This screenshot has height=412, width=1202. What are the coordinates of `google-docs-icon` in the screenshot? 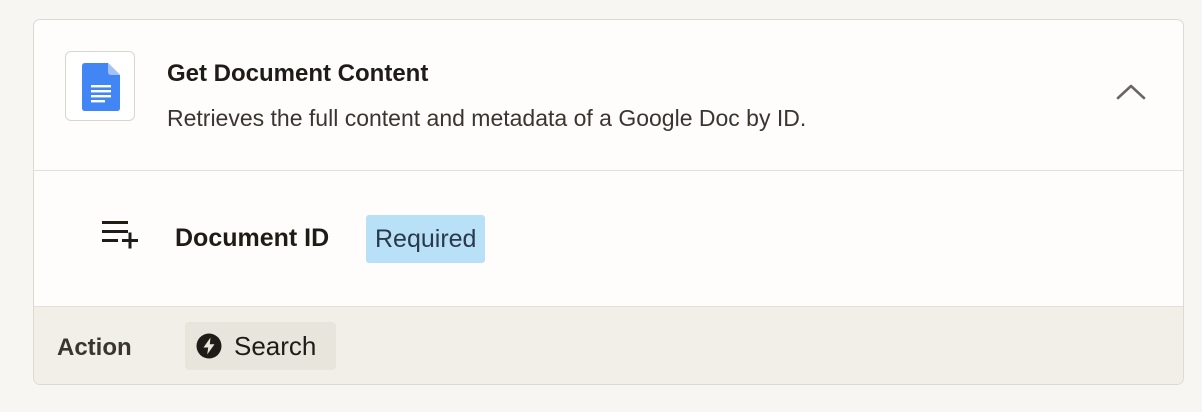 It's located at (100, 86).